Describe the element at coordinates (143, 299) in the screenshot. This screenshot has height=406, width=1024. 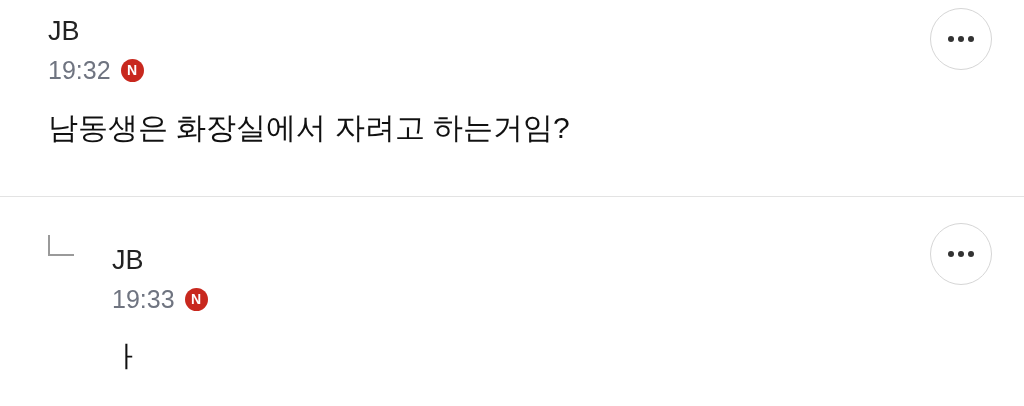
I see `comment-time: 19:33` at that location.